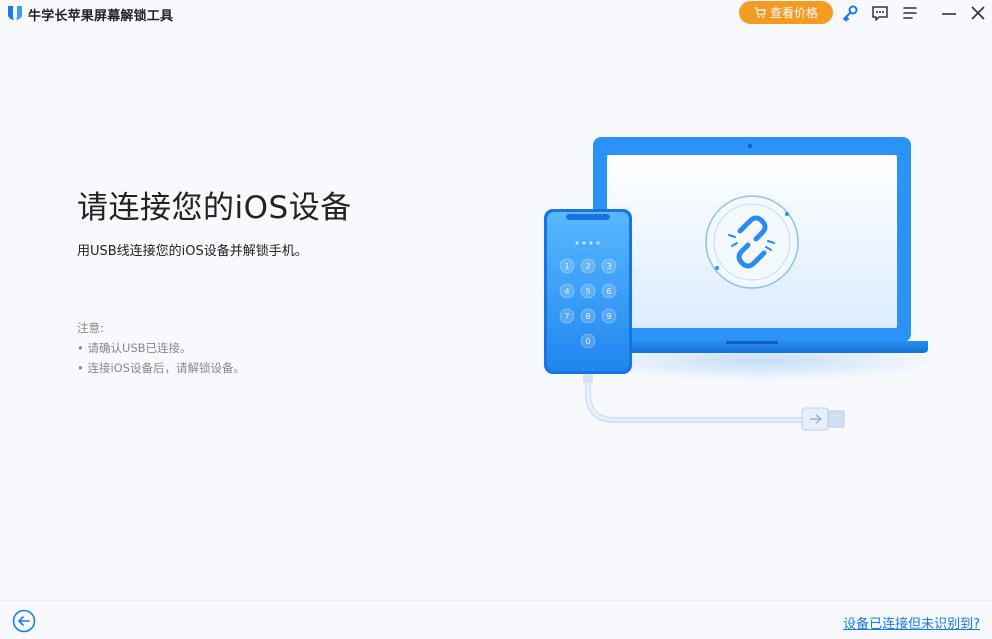 This screenshot has height=639, width=992. What do you see at coordinates (566, 316) in the screenshot?
I see `keypad-key-label: 7` at bounding box center [566, 316].